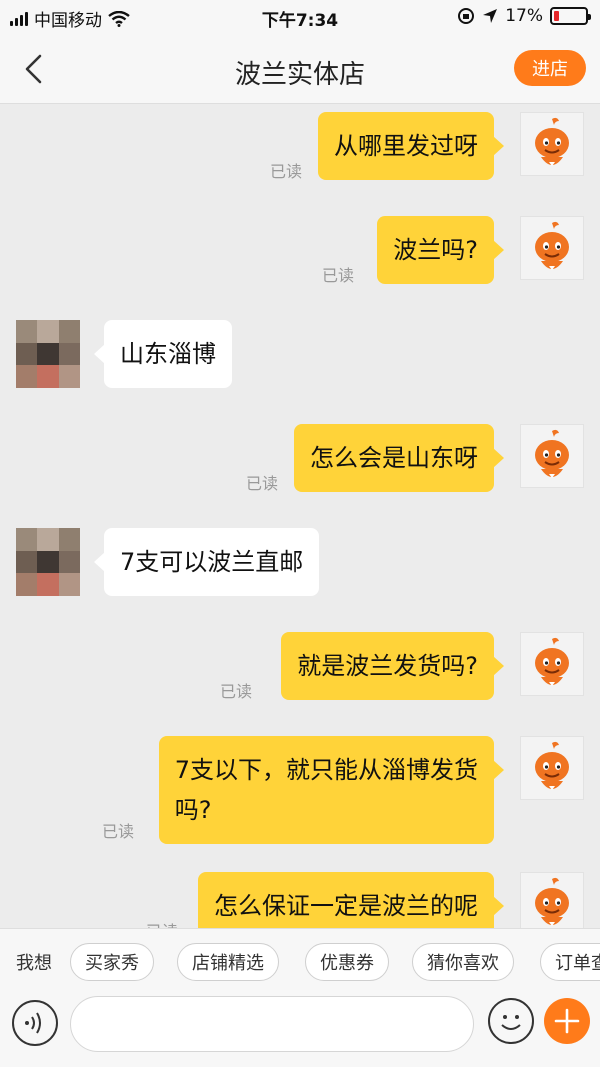 This screenshot has width=600, height=1067. What do you see at coordinates (466, 16) in the screenshot?
I see `rotation-lock-icon` at bounding box center [466, 16].